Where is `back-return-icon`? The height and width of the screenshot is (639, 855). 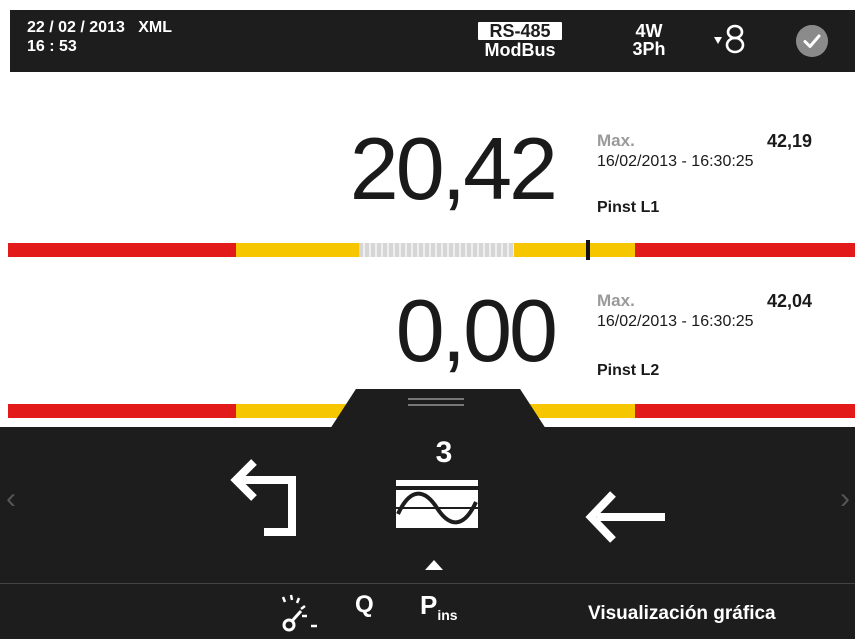
back-return-icon is located at coordinates (268, 498).